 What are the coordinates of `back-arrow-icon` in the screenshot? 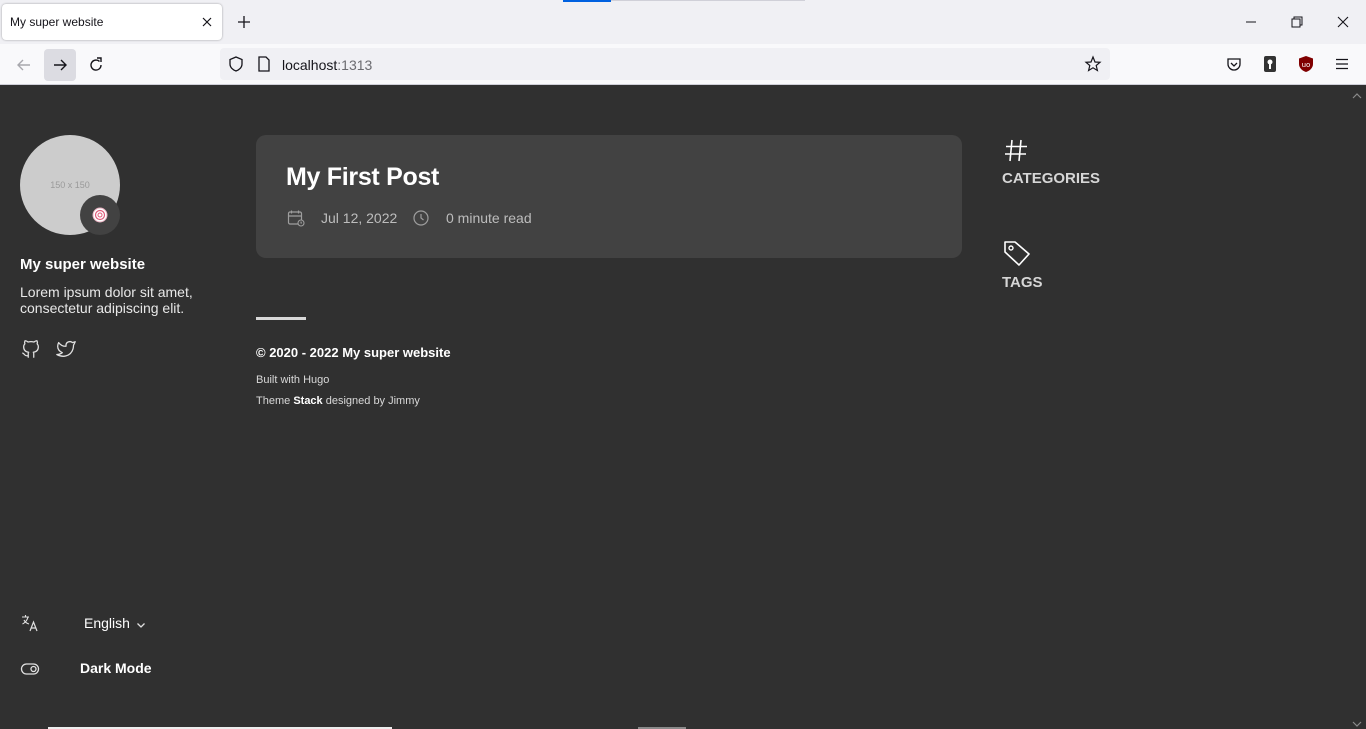 It's located at (23, 65).